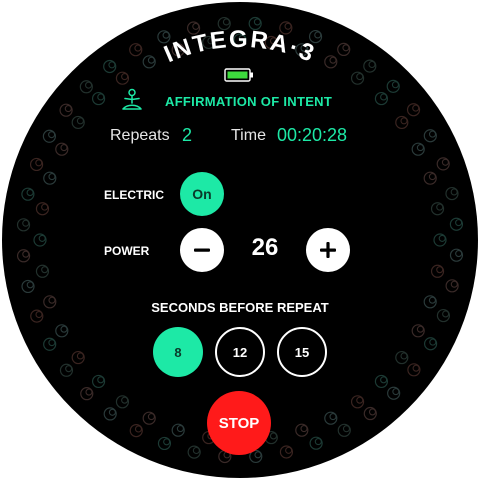 This screenshot has height=480, width=480. What do you see at coordinates (134, 195) in the screenshot?
I see `electric-label: ELECTRIC` at bounding box center [134, 195].